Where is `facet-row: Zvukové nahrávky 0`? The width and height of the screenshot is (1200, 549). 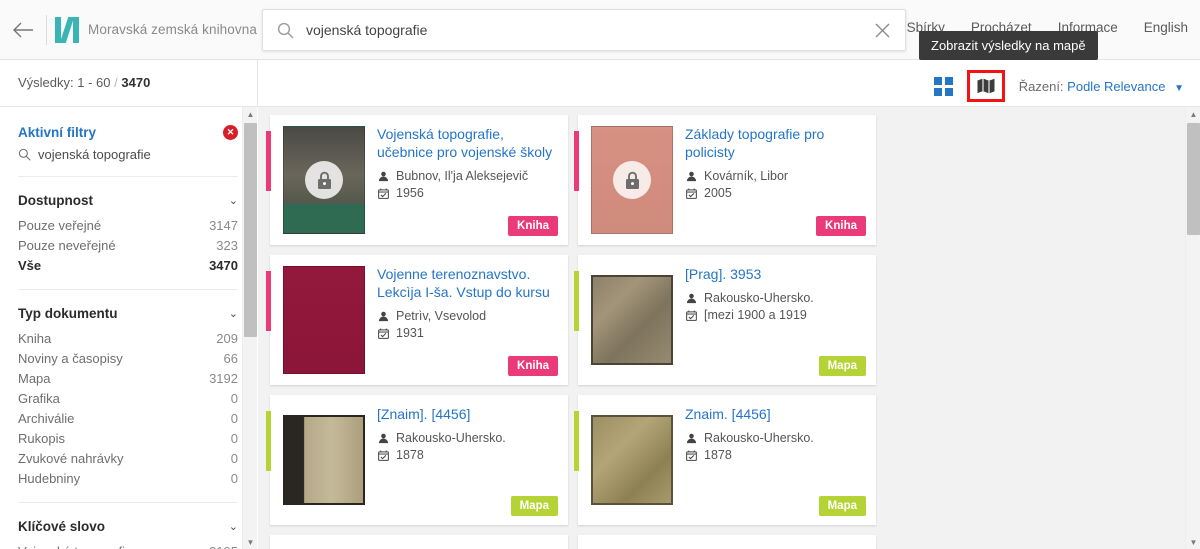
facet-row: Zvukové nahrávky 0 is located at coordinates (128, 458).